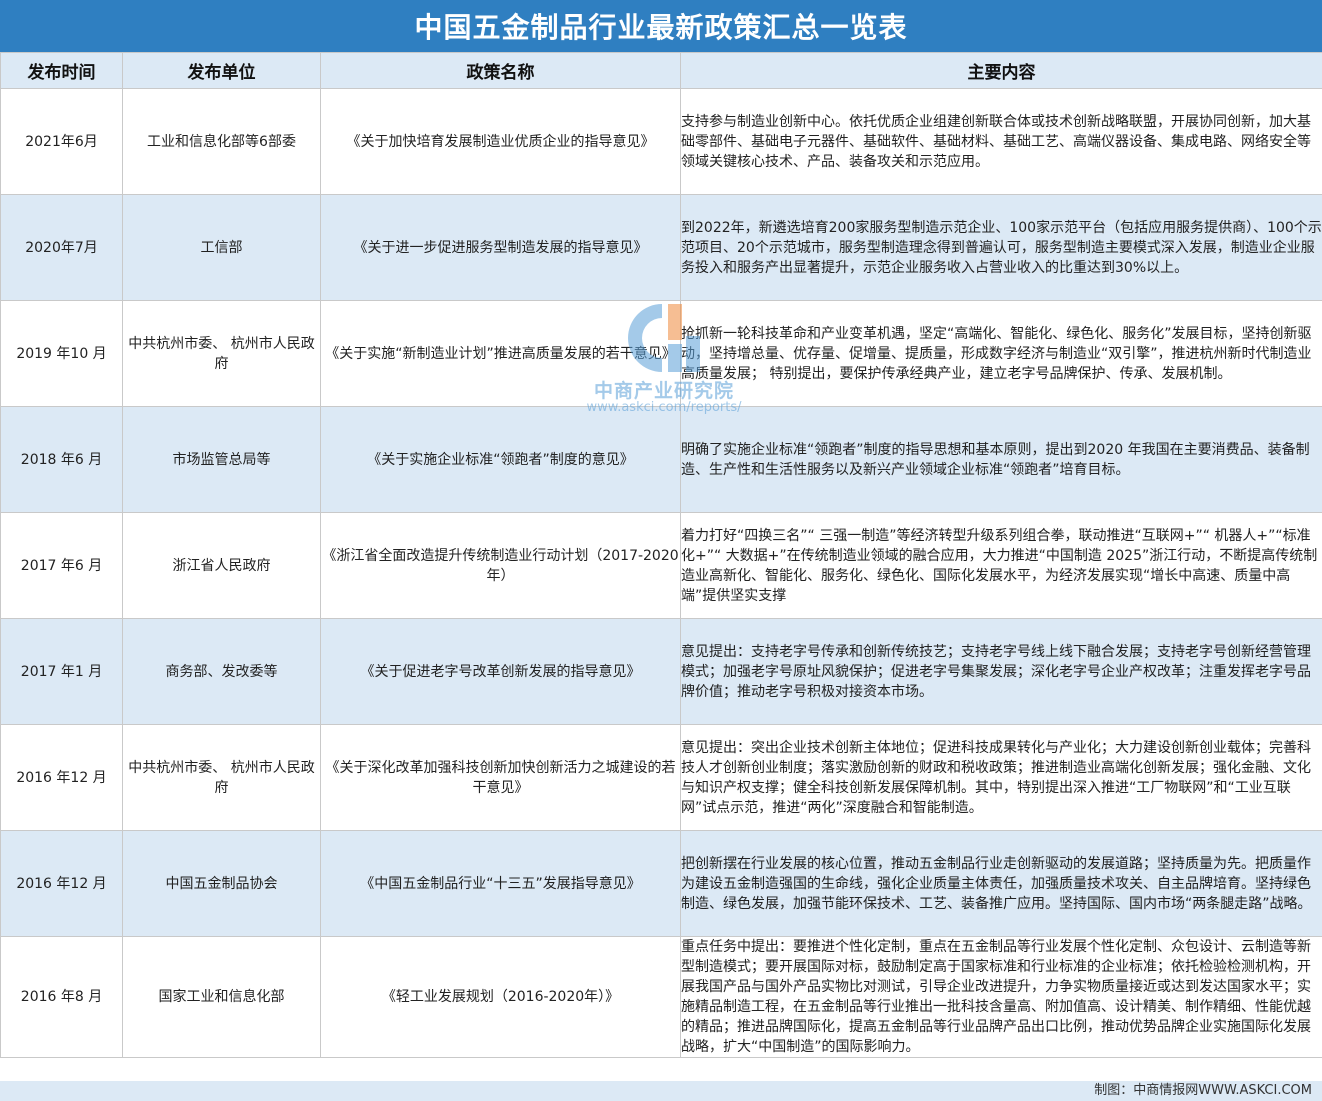 This screenshot has width=1322, height=1101. Describe the element at coordinates (500, 883) in the screenshot. I see `cell-policy-name: 《中国五金制品行业“十三五”发展指导意见》` at that location.